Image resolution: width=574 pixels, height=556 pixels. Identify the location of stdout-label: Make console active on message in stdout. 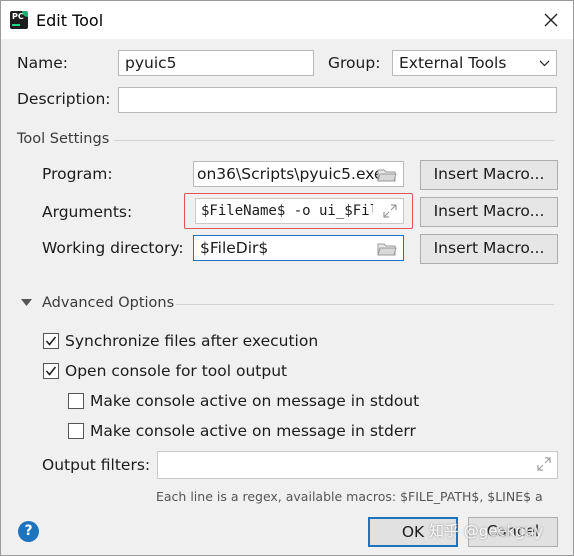
(254, 401).